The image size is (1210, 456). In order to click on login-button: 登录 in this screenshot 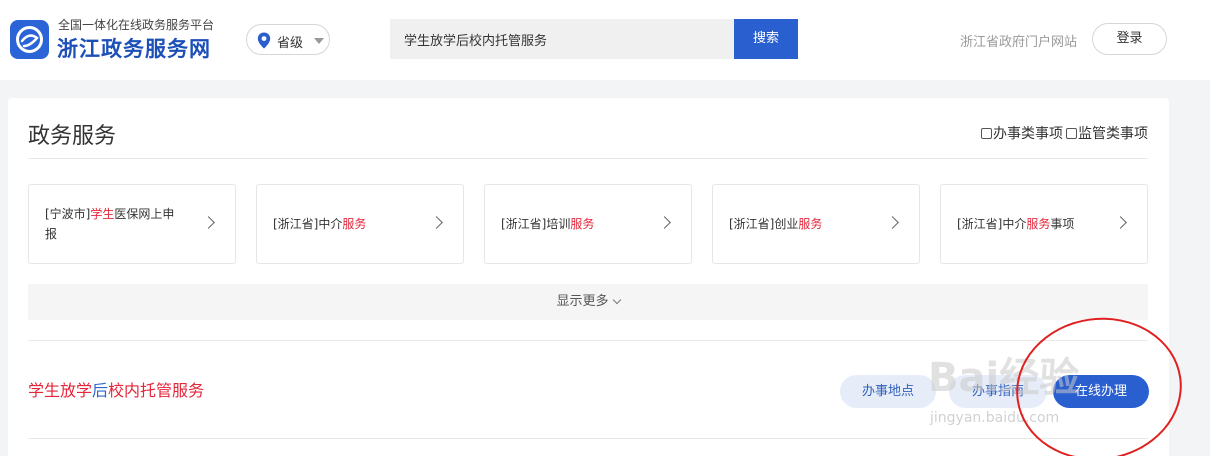, I will do `click(1129, 39)`.